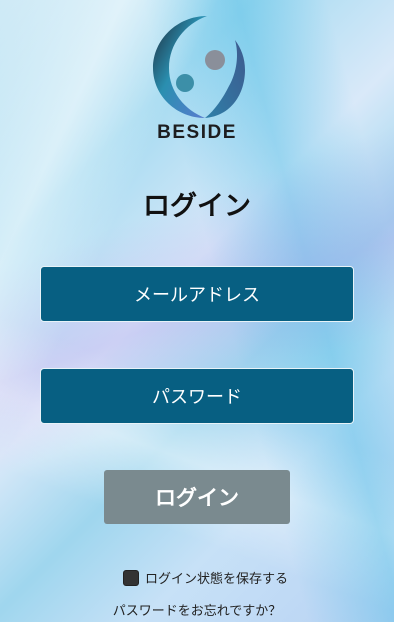 The height and width of the screenshot is (622, 394). I want to click on login-button: ログイン, so click(197, 497).